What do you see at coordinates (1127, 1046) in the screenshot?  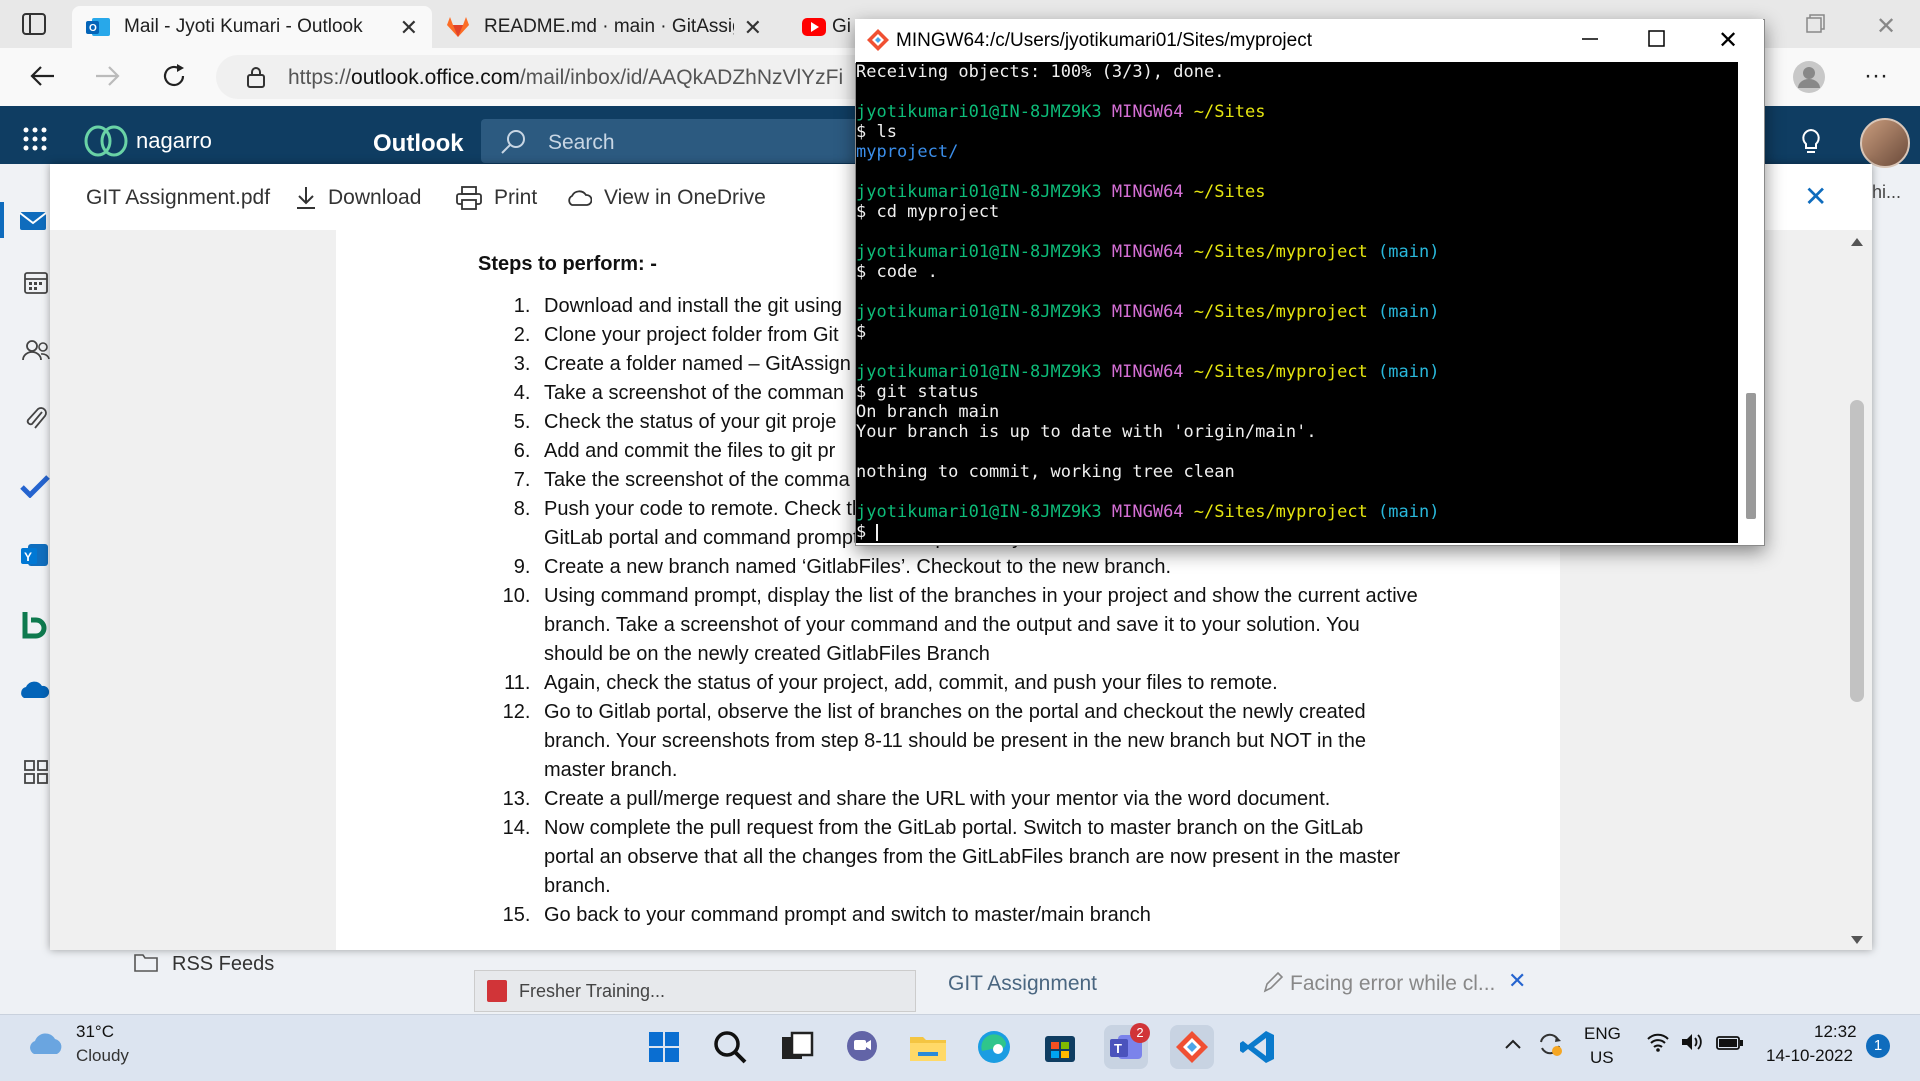 I see `teams-icon: T 2` at bounding box center [1127, 1046].